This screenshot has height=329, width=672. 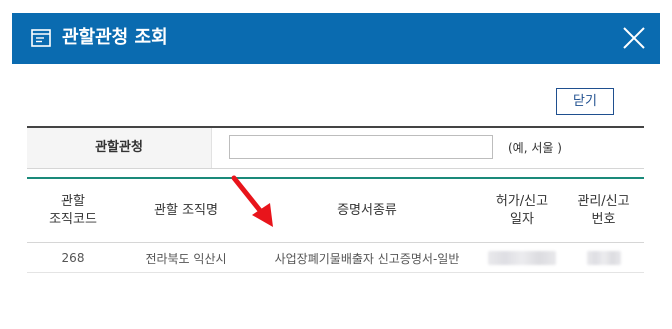 What do you see at coordinates (522, 201) in the screenshot?
I see `header-permit-date-line1: 허가/신고` at bounding box center [522, 201].